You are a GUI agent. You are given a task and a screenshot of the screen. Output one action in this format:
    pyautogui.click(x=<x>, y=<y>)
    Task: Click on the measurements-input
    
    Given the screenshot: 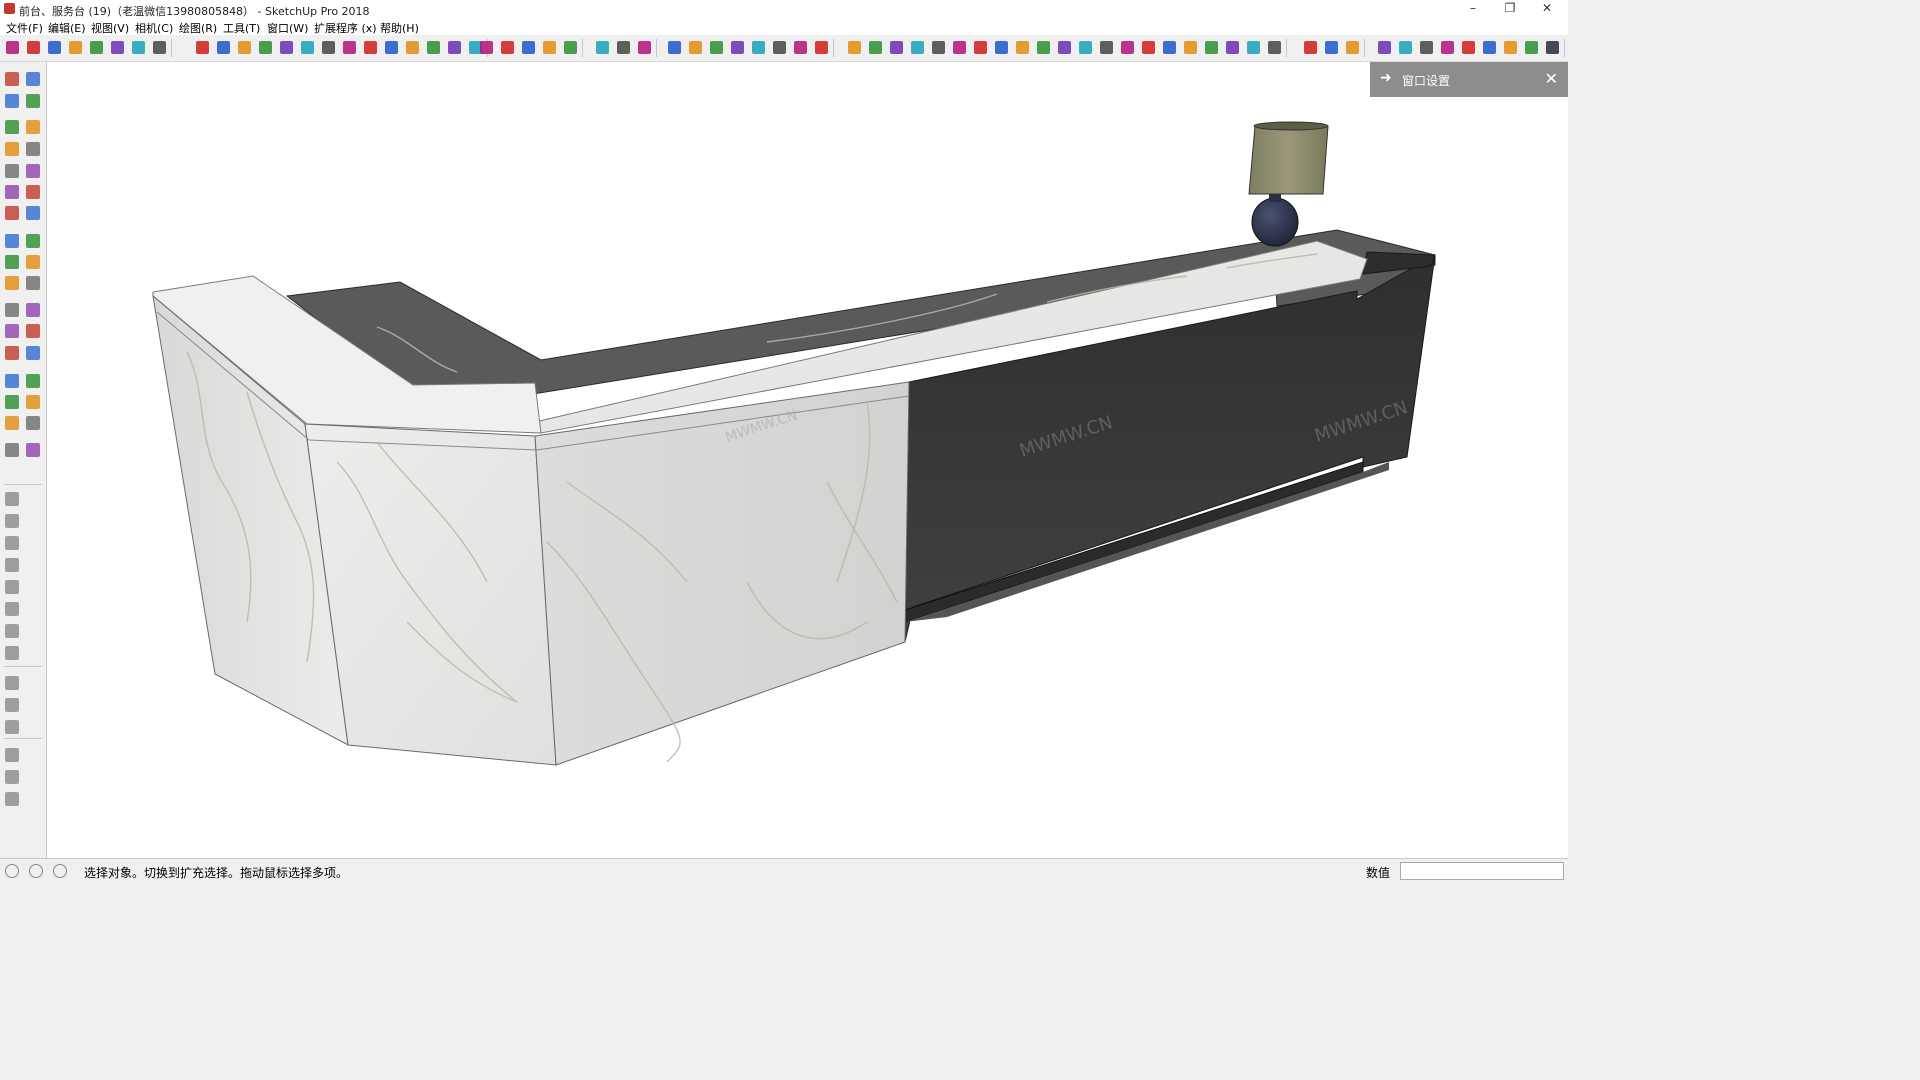 What is the action you would take?
    pyautogui.click(x=1482, y=871)
    